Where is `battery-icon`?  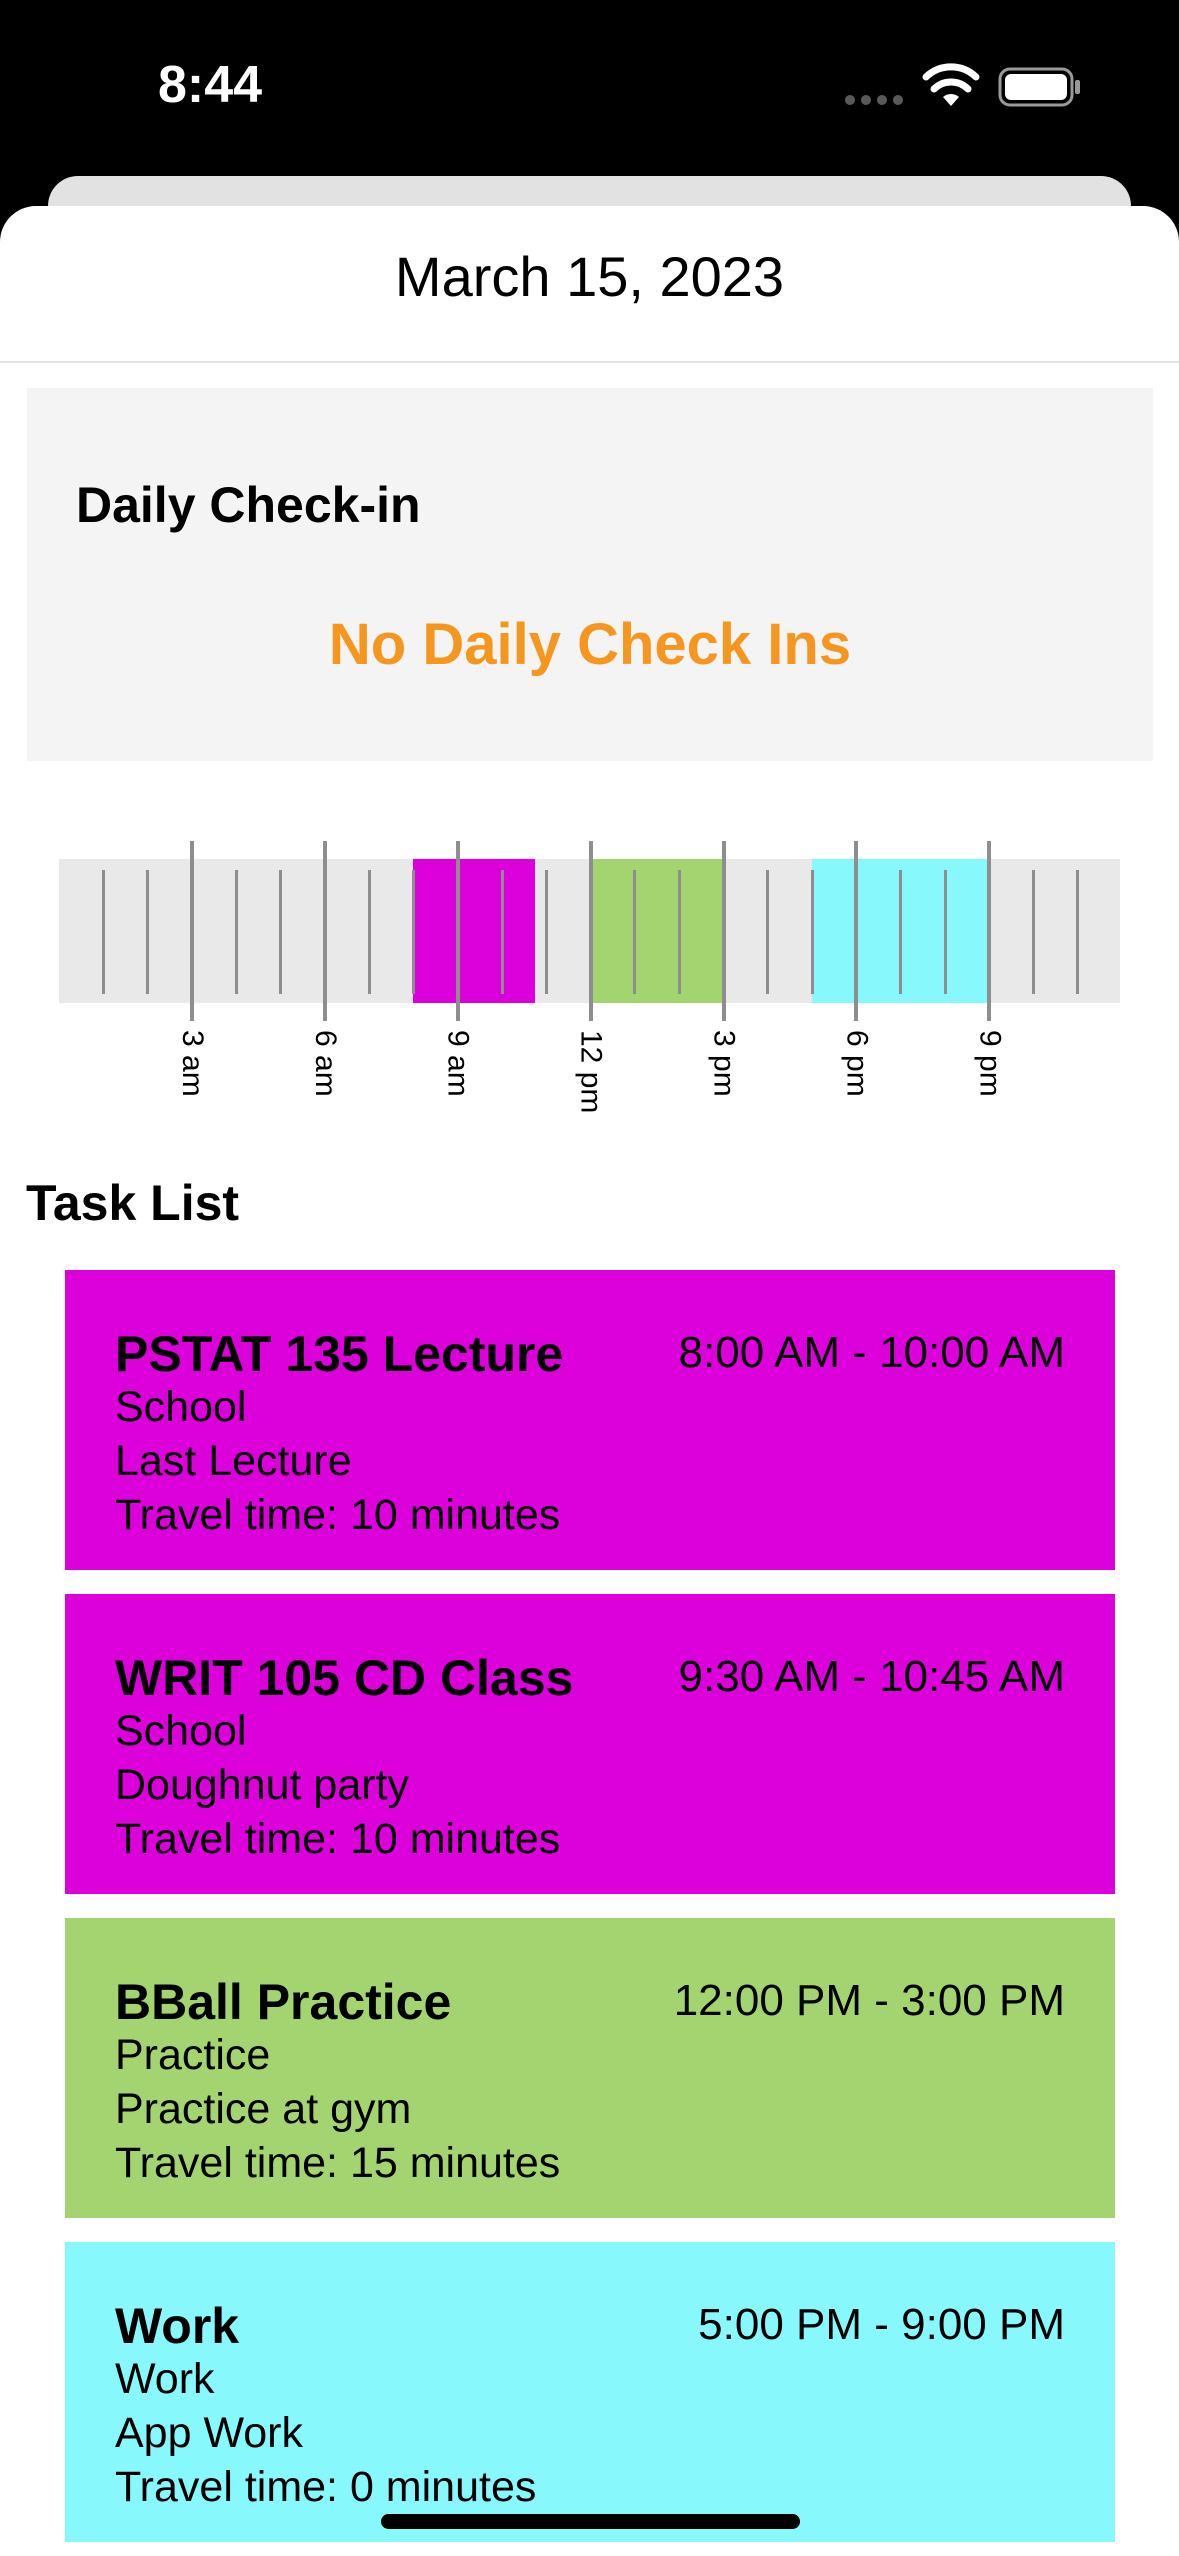 battery-icon is located at coordinates (1039, 87).